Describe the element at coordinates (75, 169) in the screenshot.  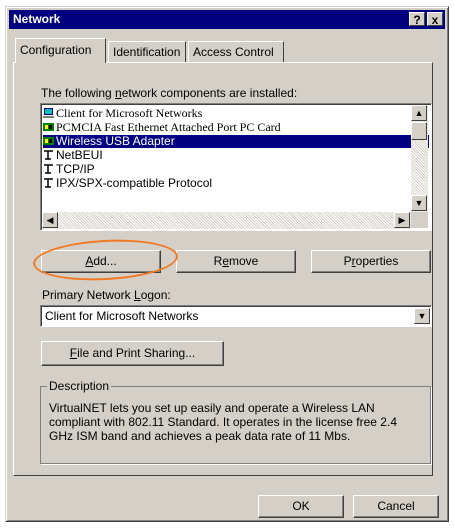
I see `list-item-label: TCP/IP` at that location.